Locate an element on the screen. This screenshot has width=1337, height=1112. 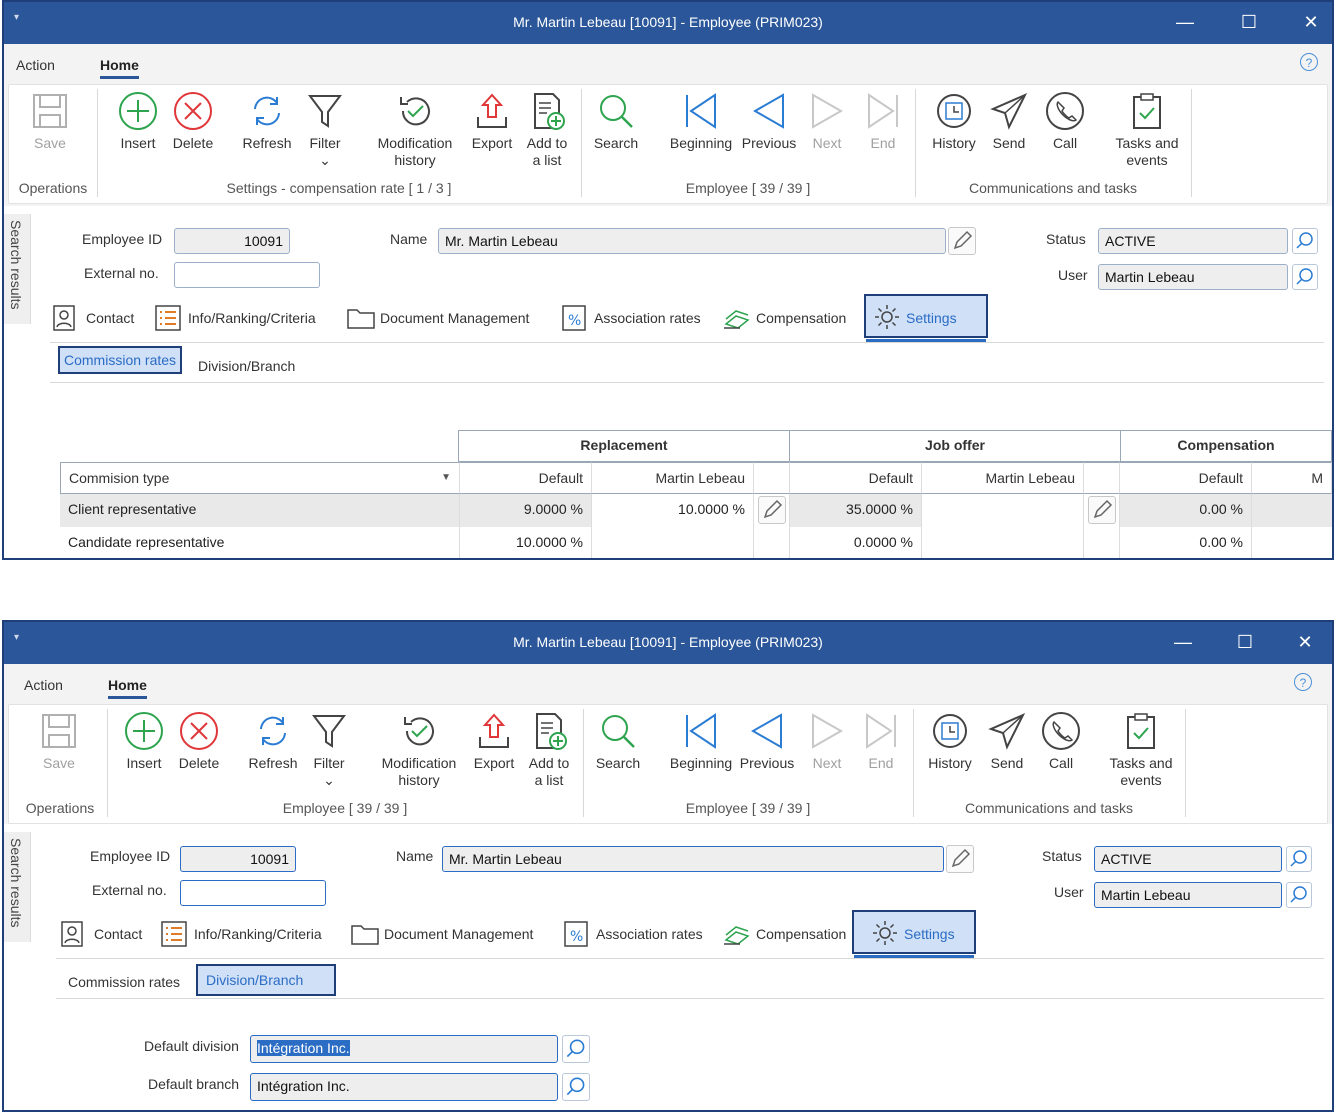
division-lookup-button is located at coordinates (576, 1049).